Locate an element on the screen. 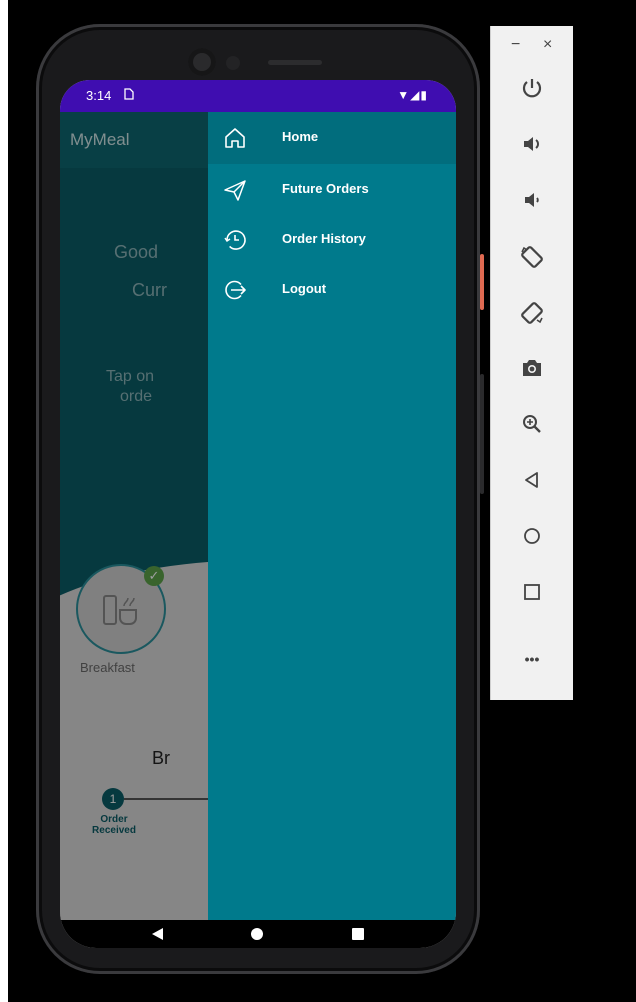 This screenshot has height=1002, width=636. rotate-right-button is located at coordinates (532, 319).